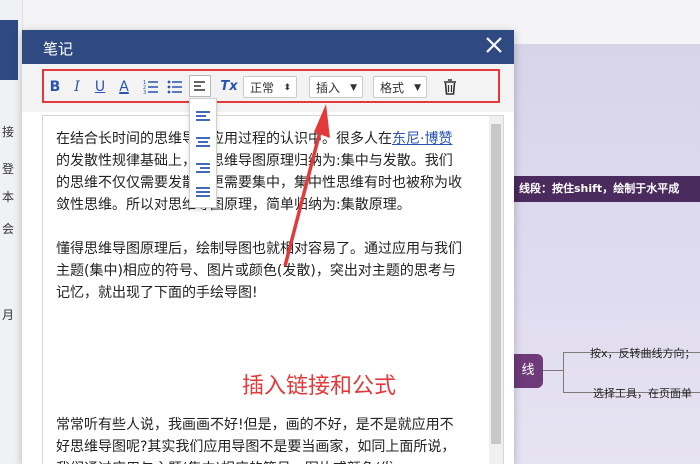  Describe the element at coordinates (151, 87) in the screenshot. I see `ordered-list-icon: 1 2 3` at that location.